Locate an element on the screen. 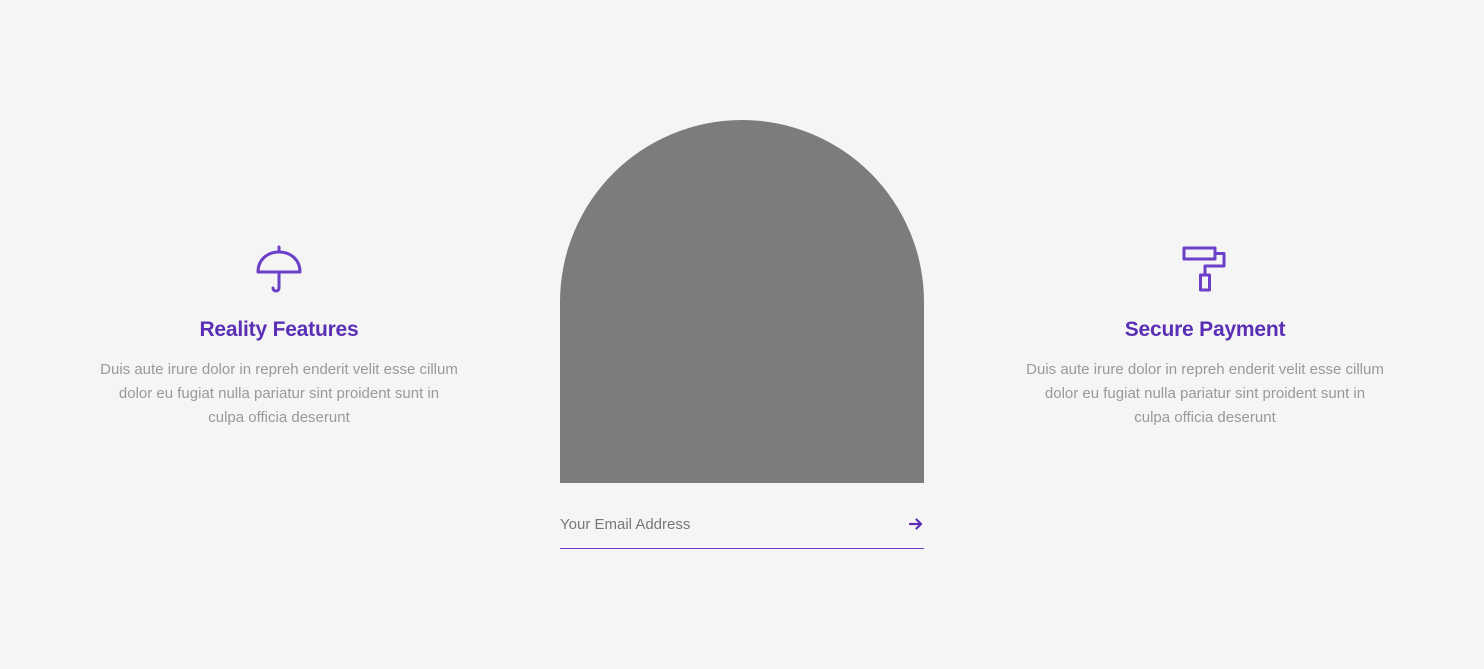 The width and height of the screenshot is (1484, 669). feature-title: Secure Payment is located at coordinates (1205, 329).